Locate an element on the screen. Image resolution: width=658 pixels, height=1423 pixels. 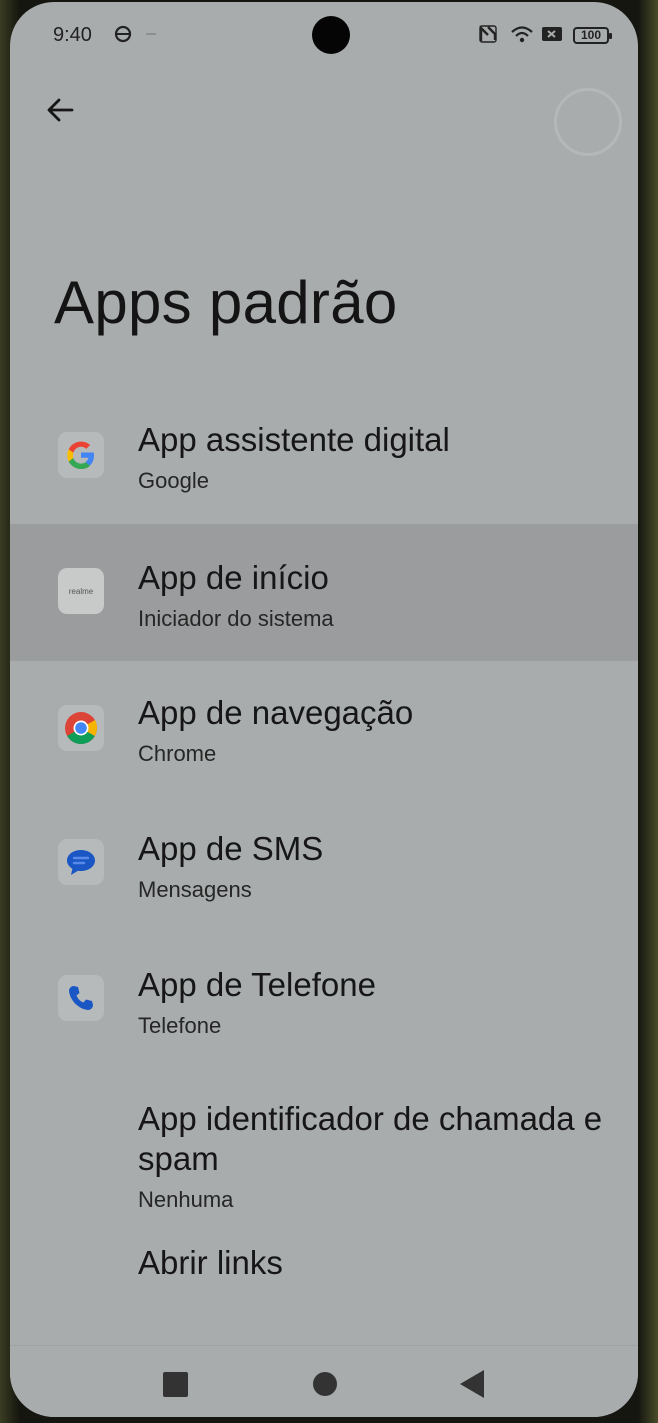
list-item-digital-assistant: App assistente digital Google is located at coordinates (324, 456).